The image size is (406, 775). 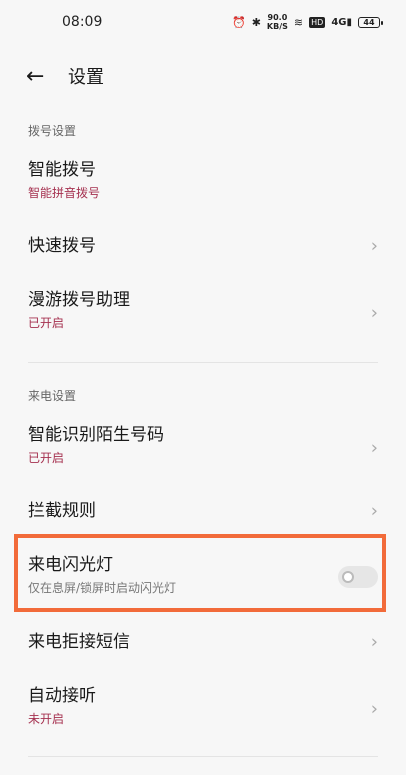 What do you see at coordinates (203, 448) in the screenshot?
I see `smart-identify-item: 智能识别陌生号码 已开启 ›` at bounding box center [203, 448].